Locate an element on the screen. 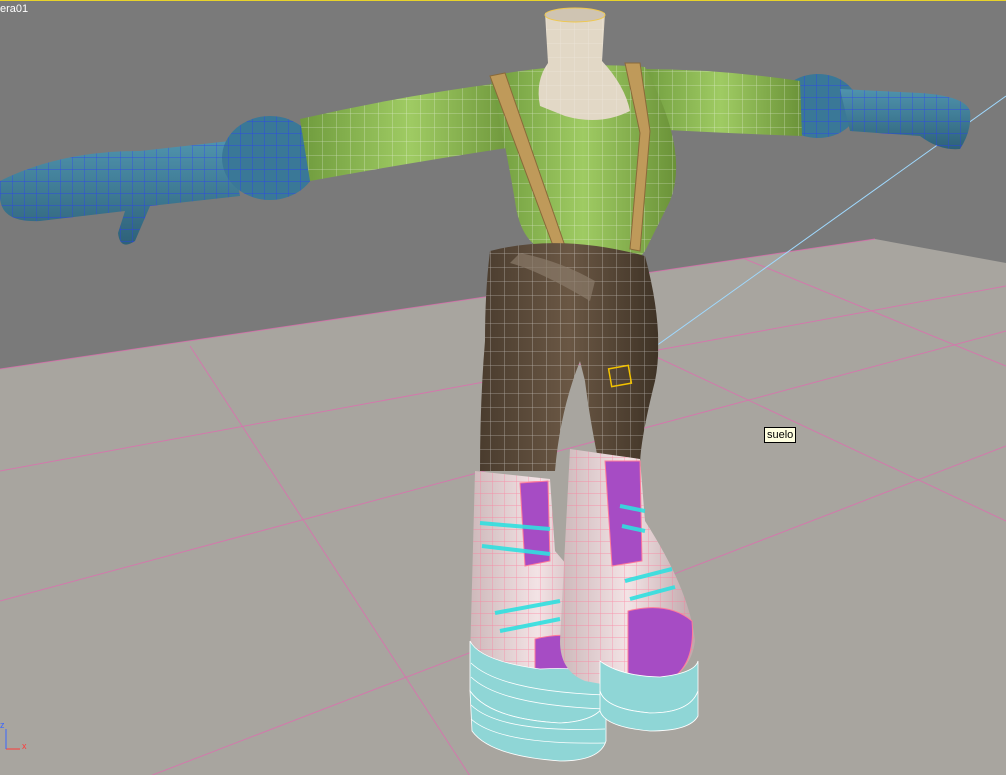  object-name-tooltip: suelo is located at coordinates (780, 435).